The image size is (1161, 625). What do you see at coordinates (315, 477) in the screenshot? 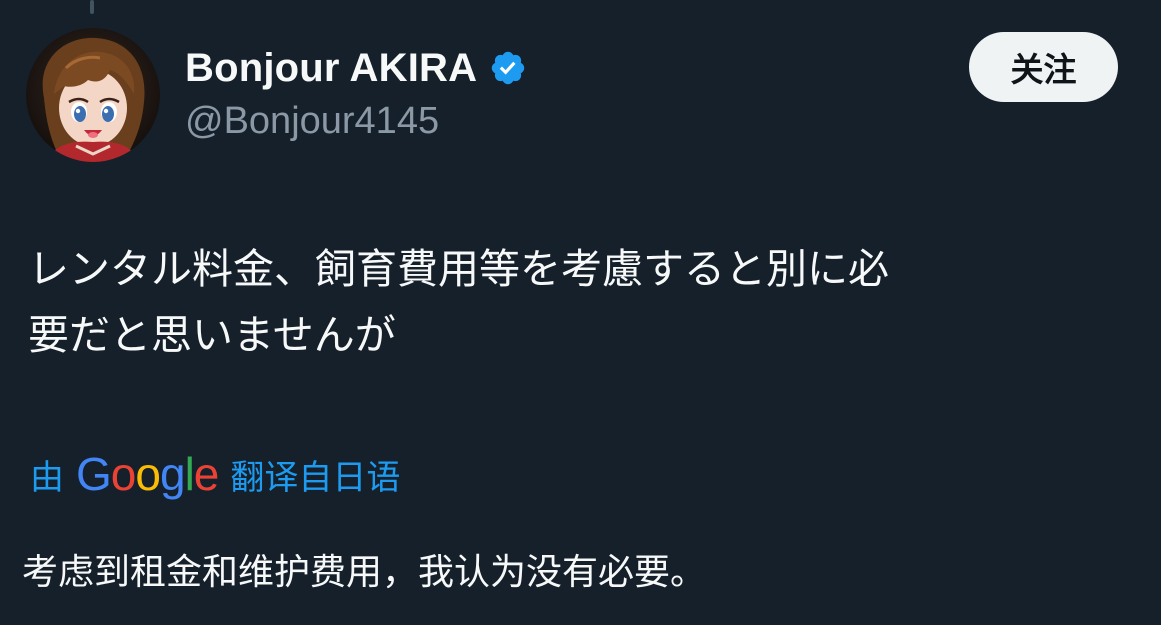
I see `translation-source-language: 翻译自日语` at bounding box center [315, 477].